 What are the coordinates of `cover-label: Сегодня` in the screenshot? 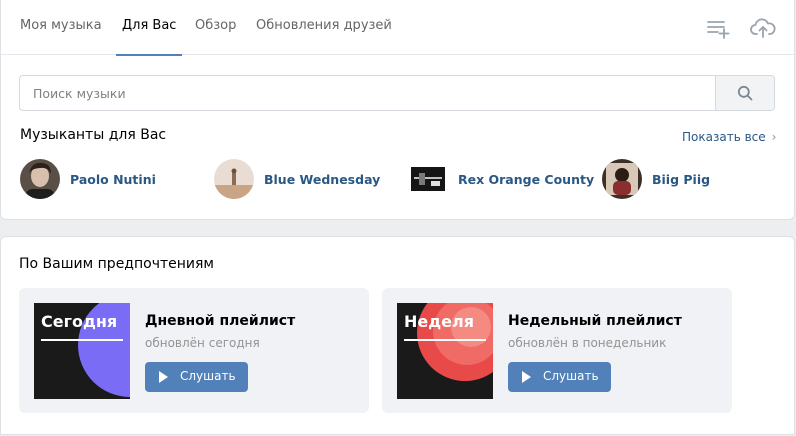 It's located at (79, 321).